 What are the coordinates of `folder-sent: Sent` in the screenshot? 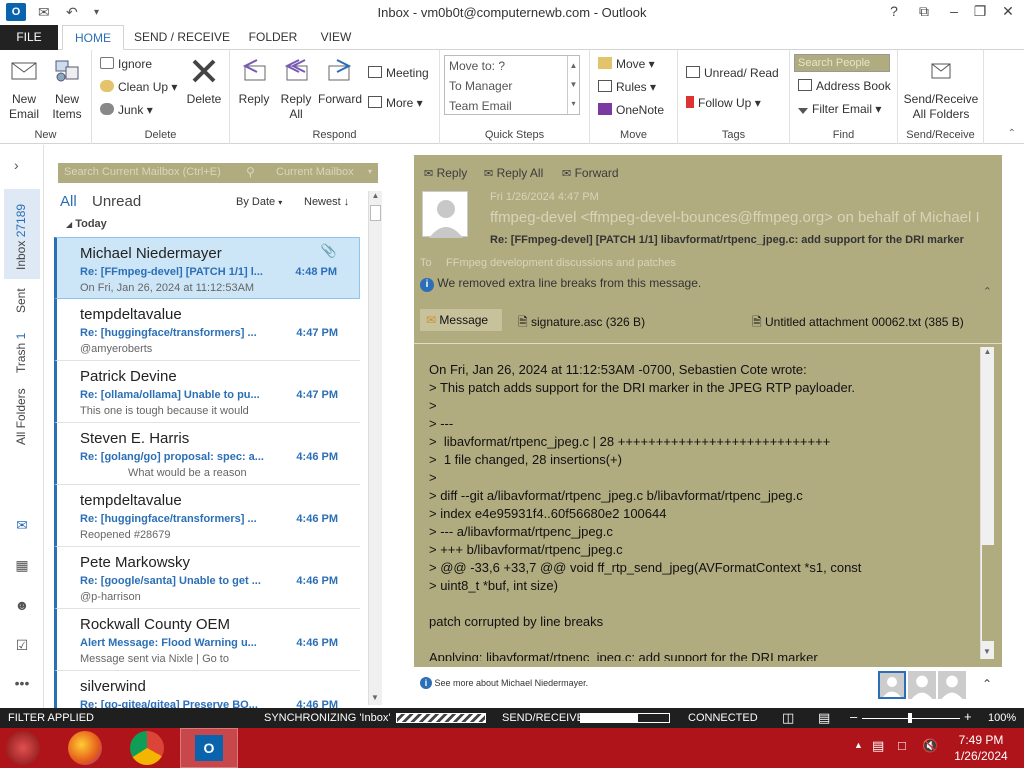 It's located at (21, 300).